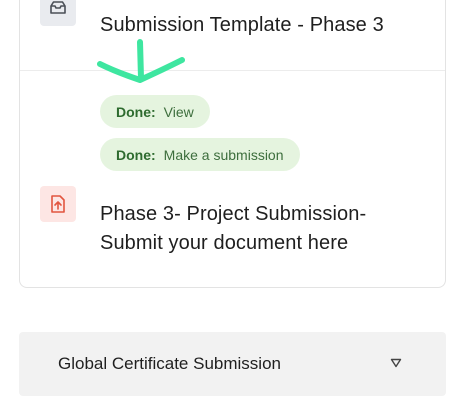 This screenshot has width=465, height=404. Describe the element at coordinates (141, 61) in the screenshot. I see `annotation-arrow-icon` at that location.